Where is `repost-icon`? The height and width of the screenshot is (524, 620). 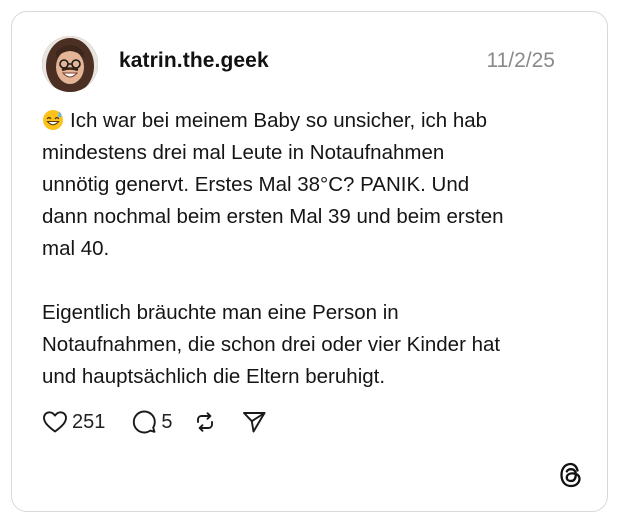
repost-icon is located at coordinates (205, 422).